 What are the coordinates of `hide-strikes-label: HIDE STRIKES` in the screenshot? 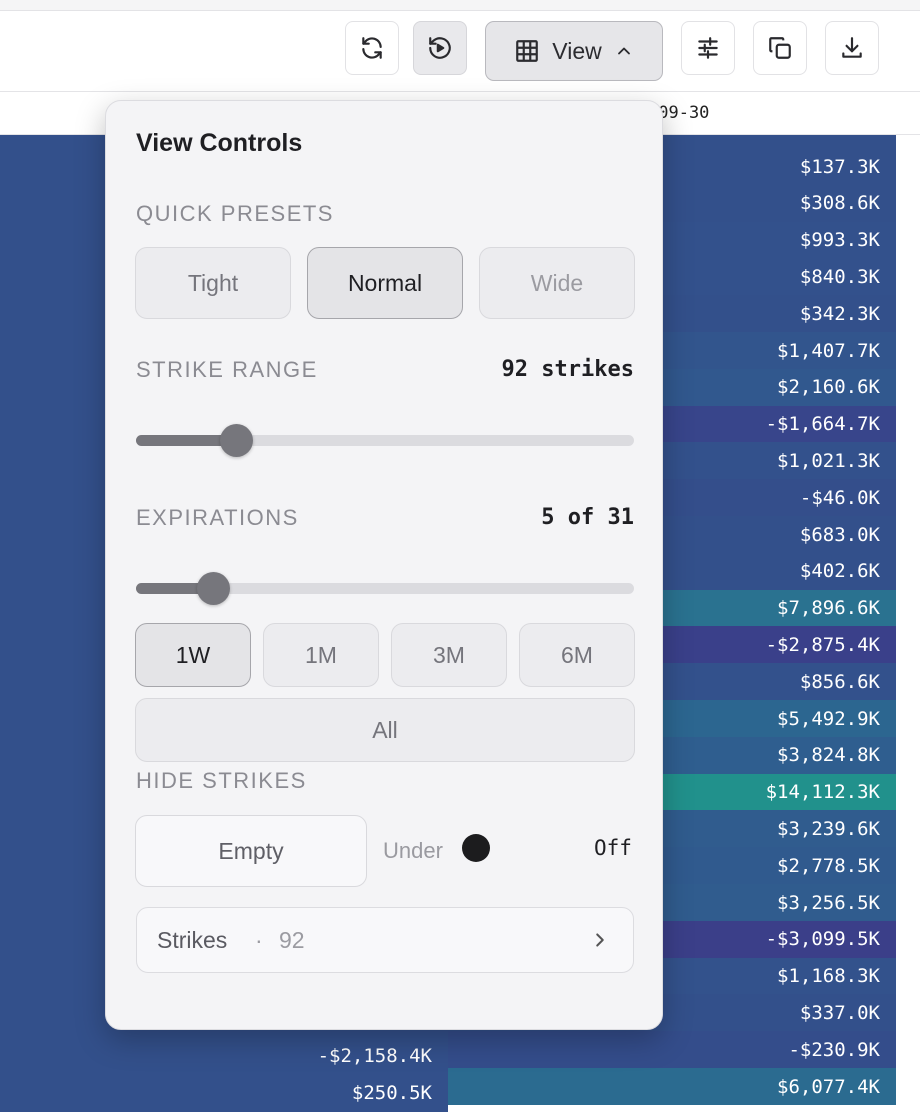 It's located at (221, 780).